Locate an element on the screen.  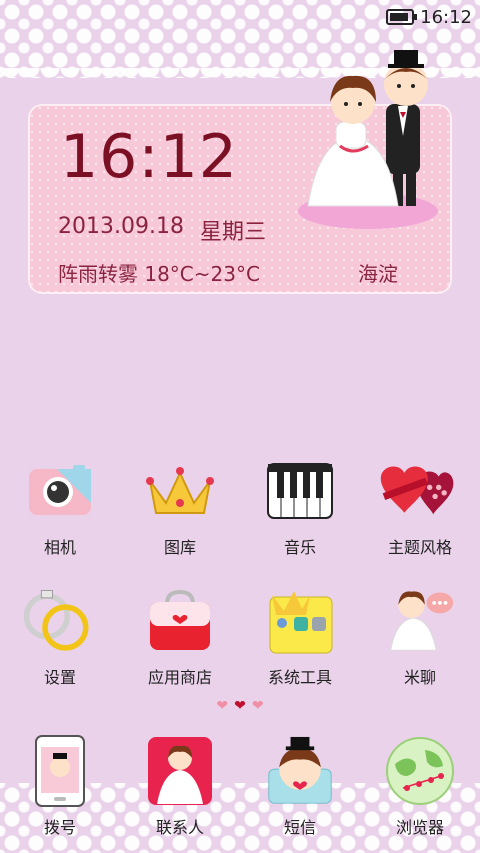
dock: 拨号 联系人 短信 浏览器 is located at coordinates (240, 790).